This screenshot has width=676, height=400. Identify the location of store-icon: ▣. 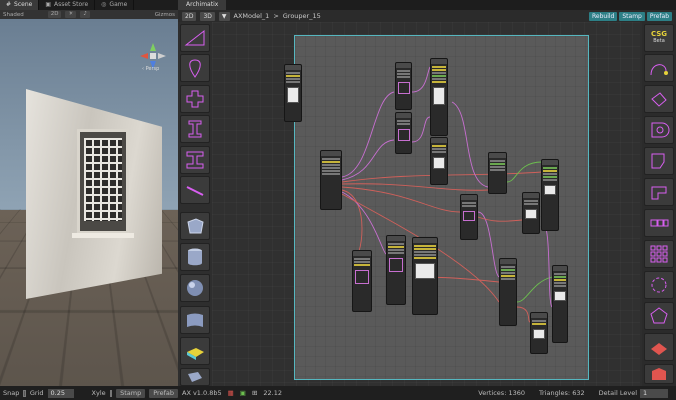
(48, 4).